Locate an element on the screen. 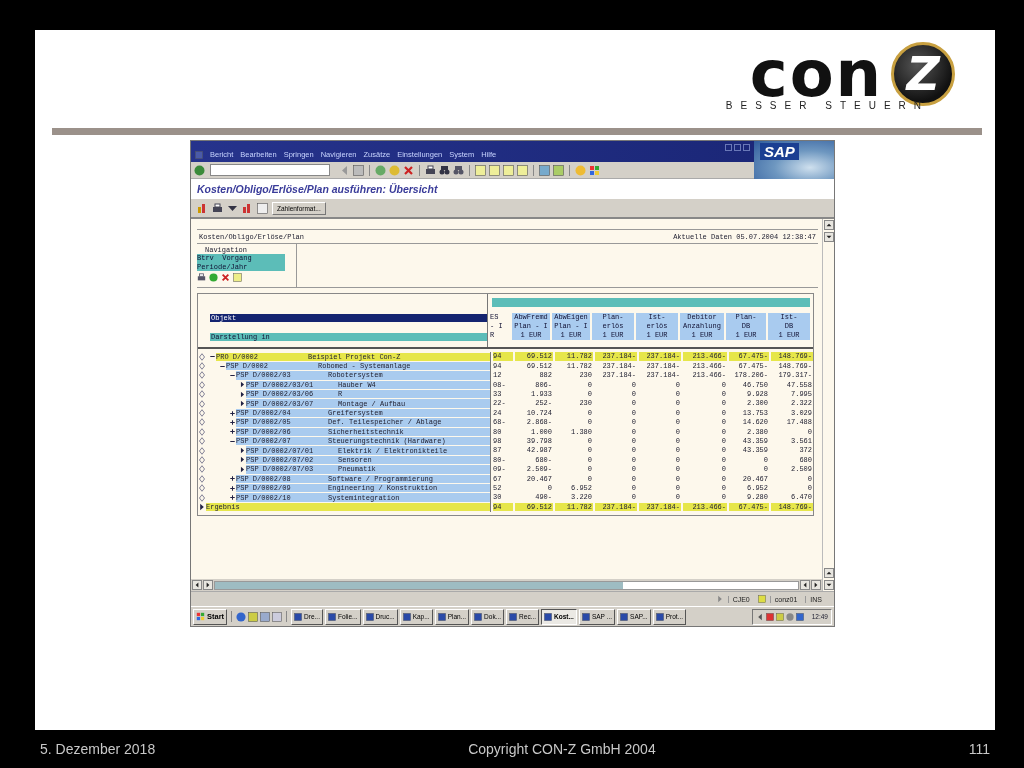 The height and width of the screenshot is (768, 1024). horizontal-scrollbar is located at coordinates (506, 585).